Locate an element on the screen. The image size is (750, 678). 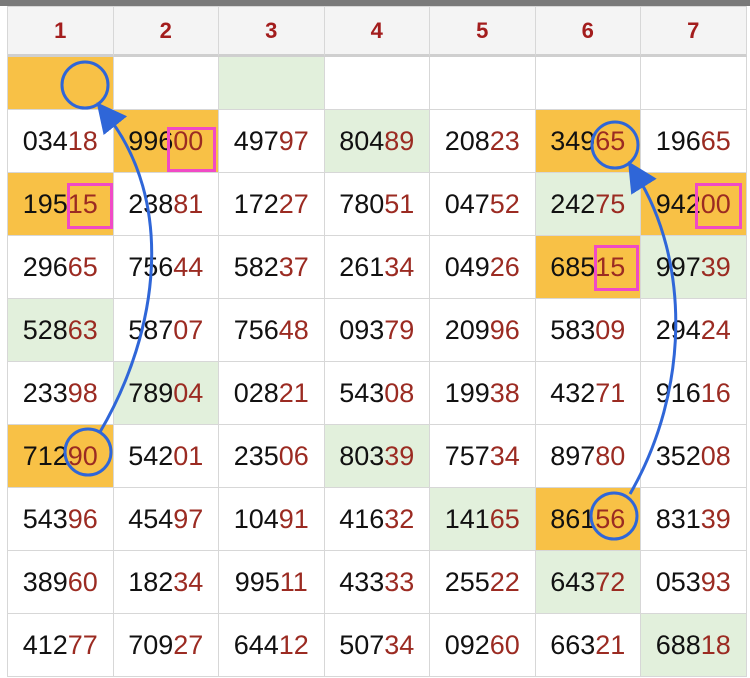
number-prefix: 208 is located at coordinates (467, 140).